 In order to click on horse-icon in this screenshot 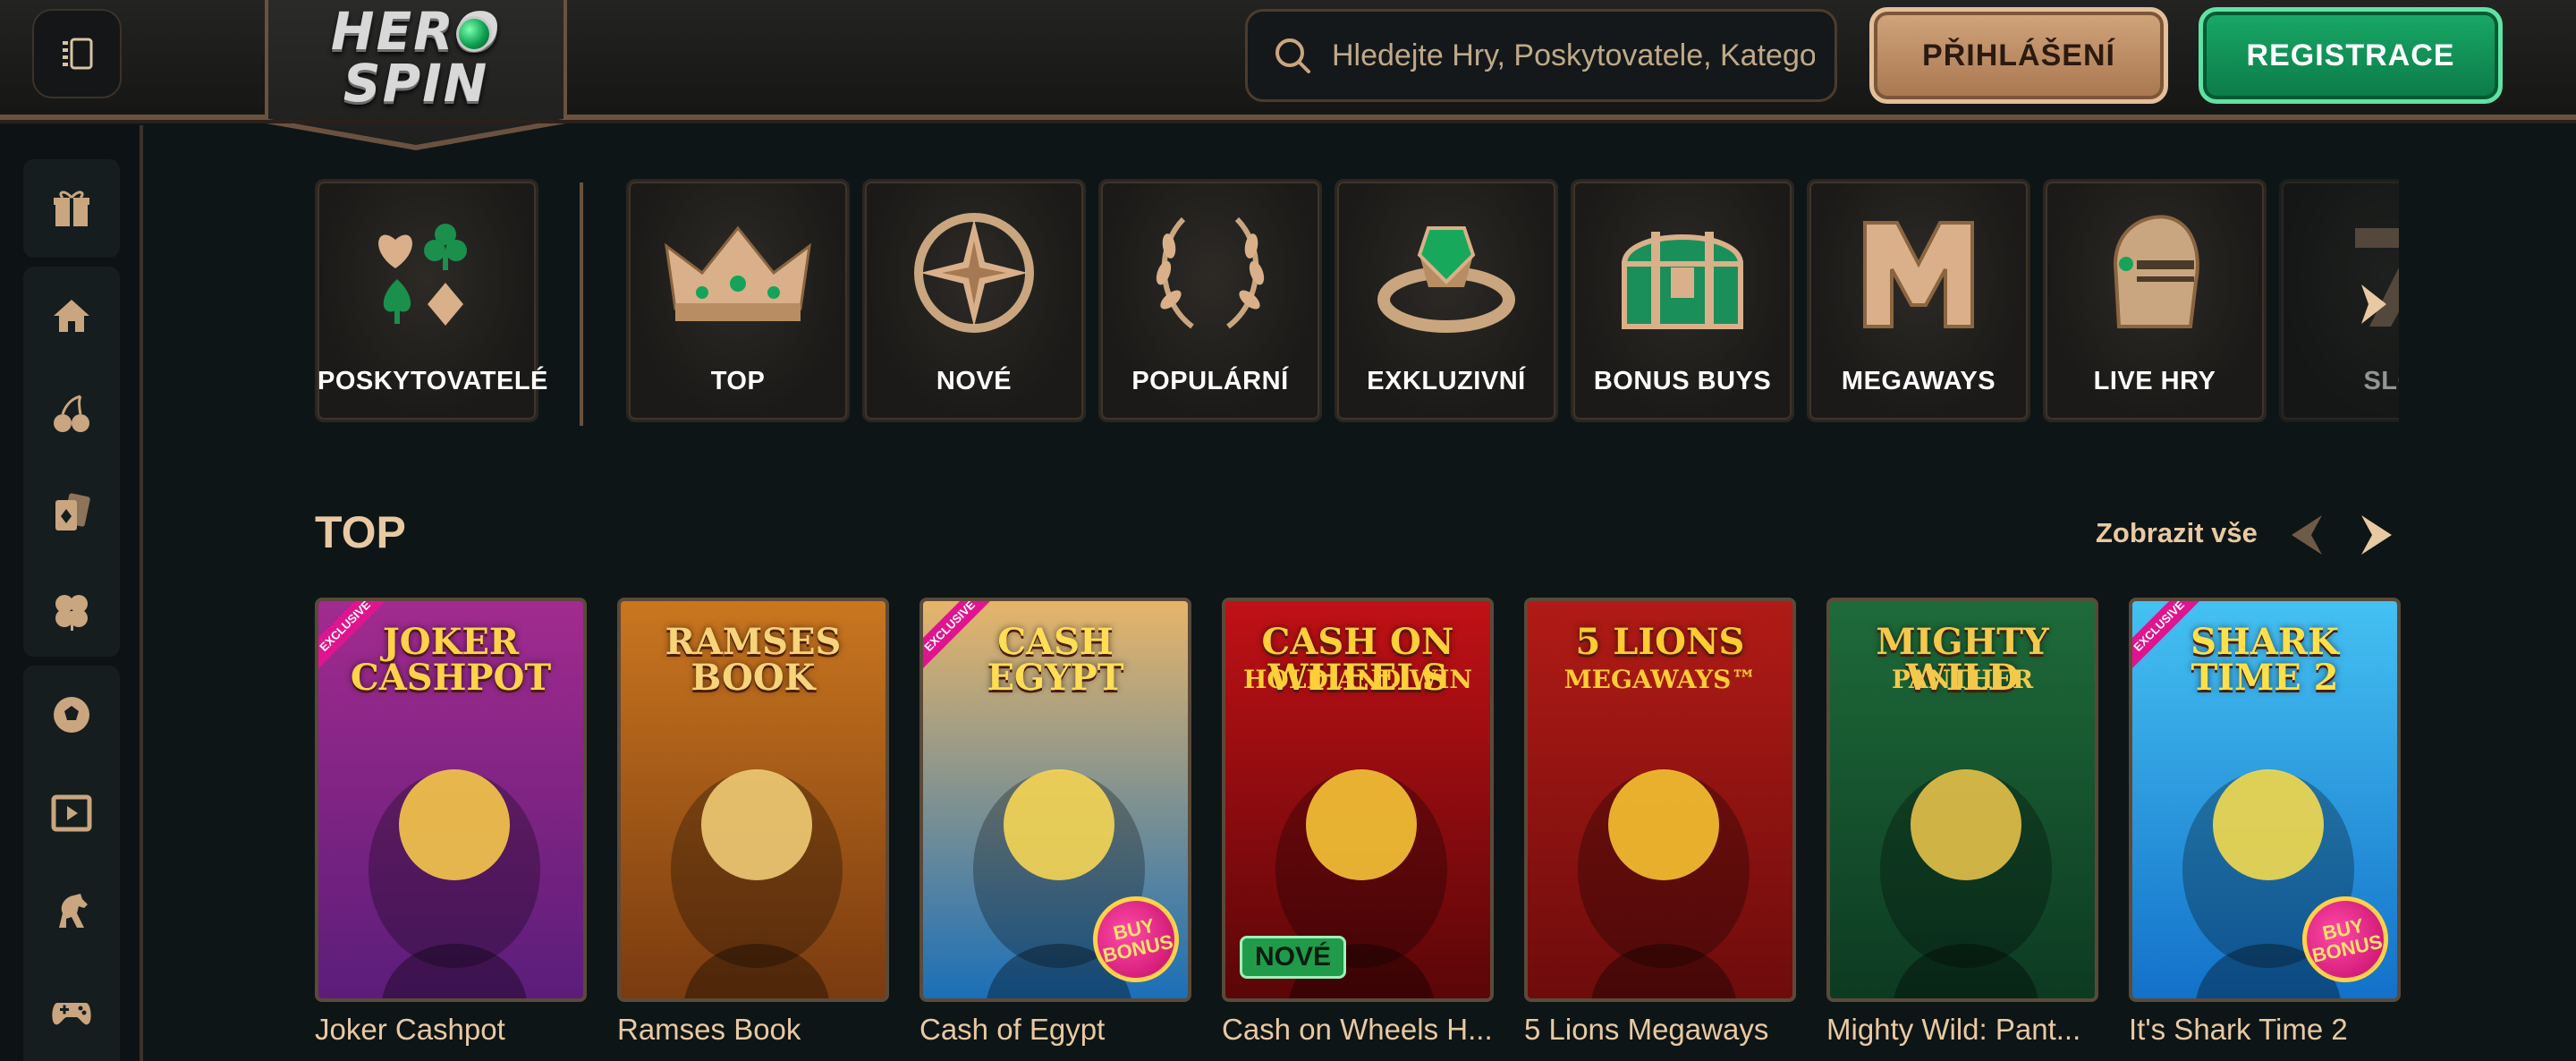, I will do `click(73, 911)`.